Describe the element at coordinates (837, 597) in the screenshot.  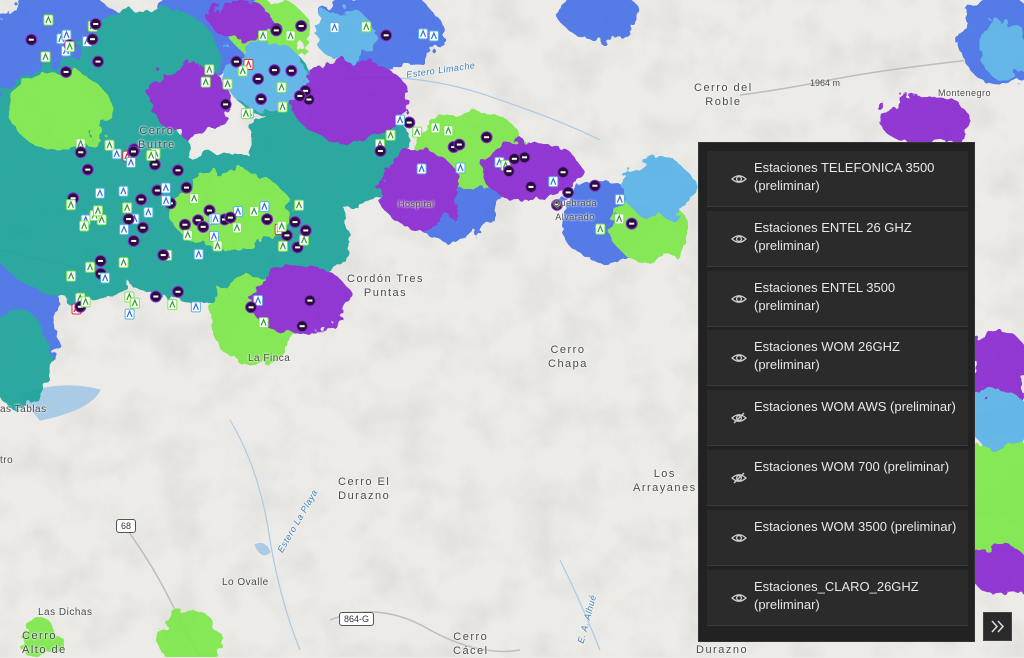
I see `layer-item: Estaciones_CLARO_26GHZ (preliminar)` at that location.